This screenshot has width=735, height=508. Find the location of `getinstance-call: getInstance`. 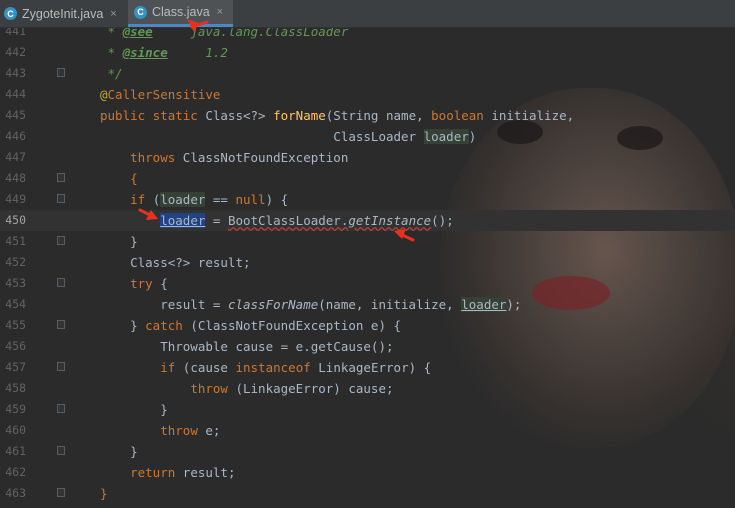

getinstance-call: getInstance is located at coordinates (389, 220).